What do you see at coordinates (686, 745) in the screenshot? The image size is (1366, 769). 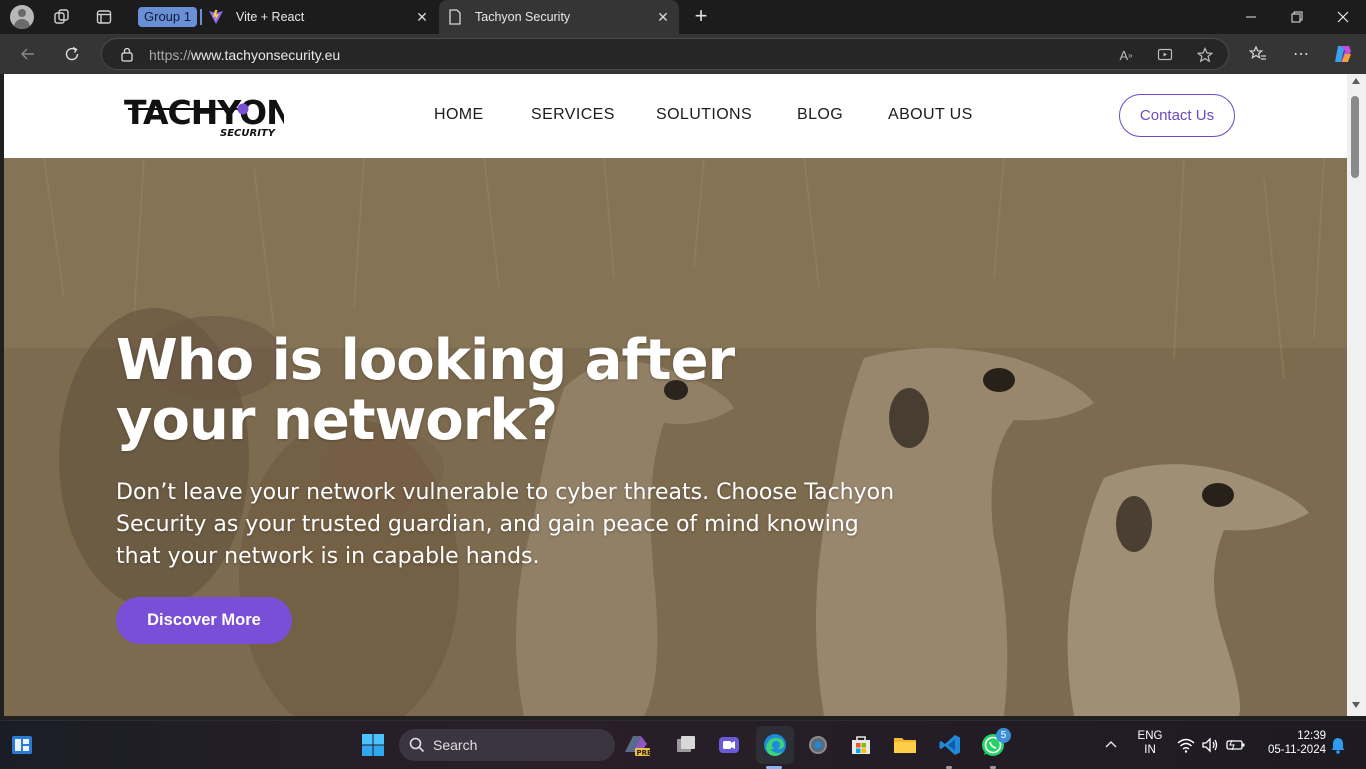 I see `task-view-icon` at bounding box center [686, 745].